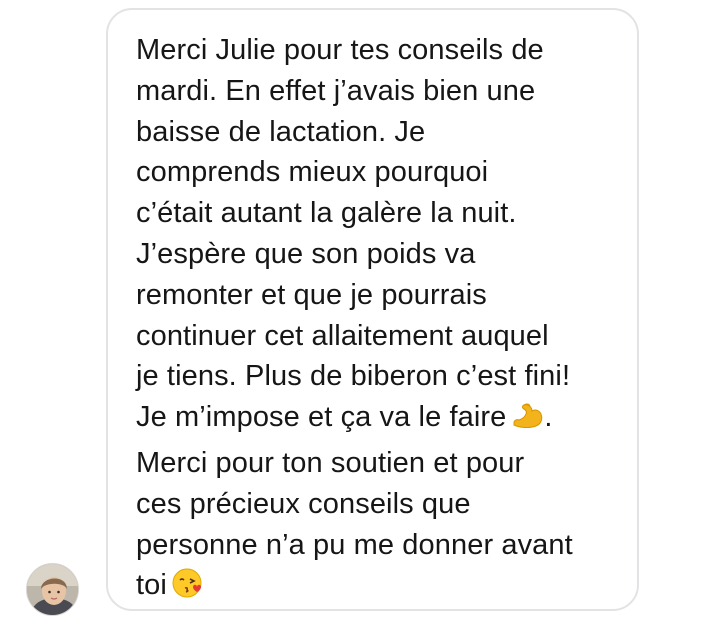 This screenshot has height=625, width=715. What do you see at coordinates (330, 462) in the screenshot?
I see `message-line: Merci pour ton soutien et pour` at bounding box center [330, 462].